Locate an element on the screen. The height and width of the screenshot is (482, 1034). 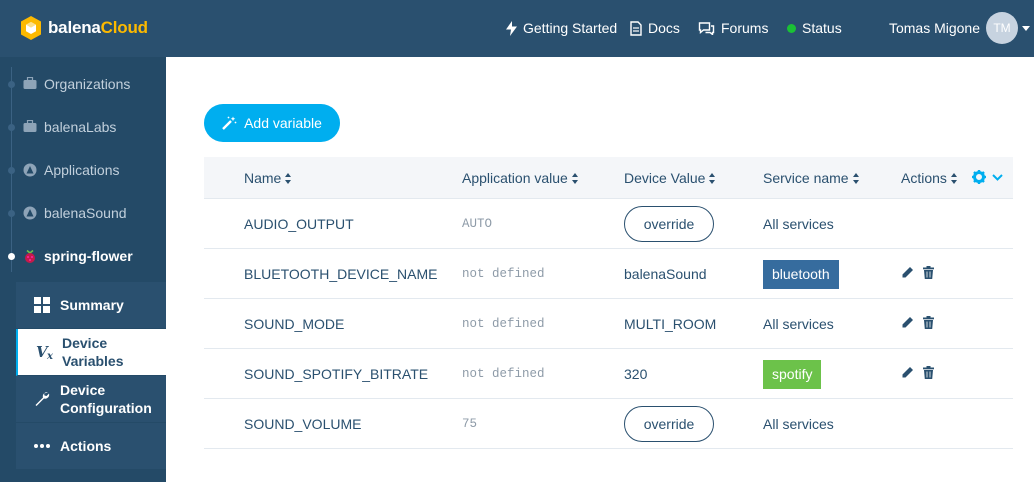
breadcrumb-applications: Applications is located at coordinates (83, 170).